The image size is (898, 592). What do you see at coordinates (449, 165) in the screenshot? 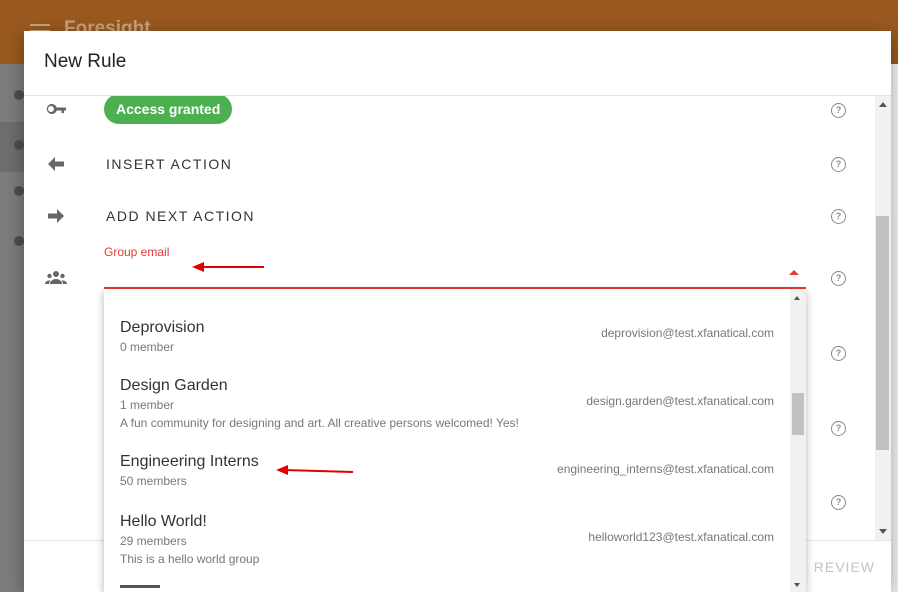
I see `rule-row-insert: INSERT ACTION ?` at bounding box center [449, 165].